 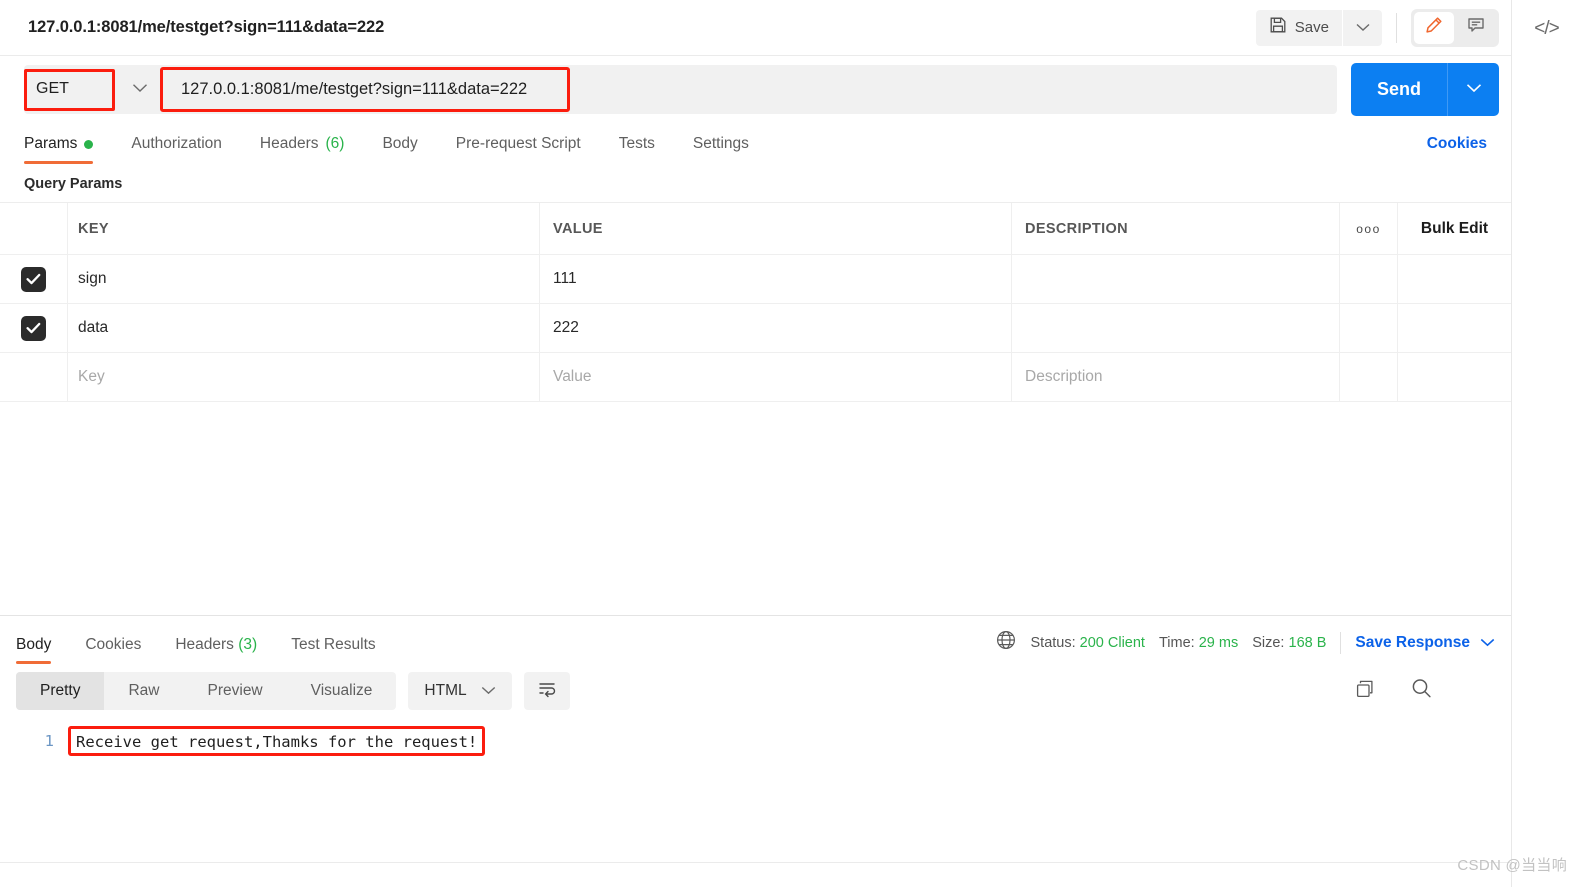 What do you see at coordinates (143, 691) in the screenshot?
I see `view-raw: Raw` at bounding box center [143, 691].